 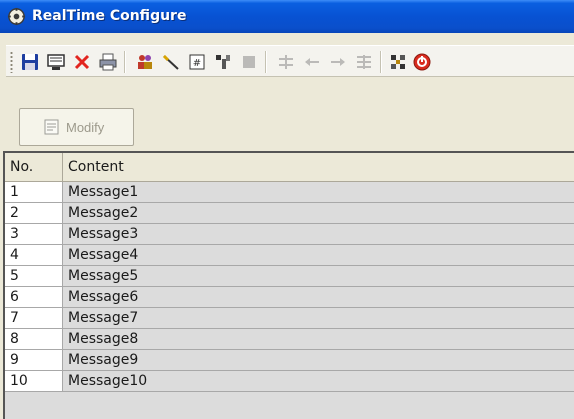 What do you see at coordinates (318, 381) in the screenshot?
I see `row-content: Message10` at bounding box center [318, 381].